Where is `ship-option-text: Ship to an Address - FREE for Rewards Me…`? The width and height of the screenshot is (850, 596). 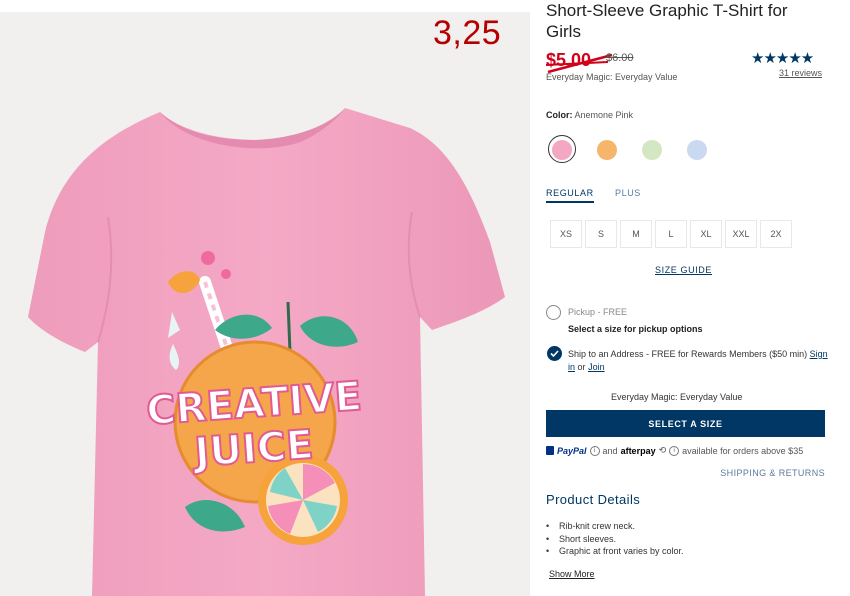
ship-option-text: Ship to an Address - FREE for Rewards Me… is located at coordinates (698, 361).